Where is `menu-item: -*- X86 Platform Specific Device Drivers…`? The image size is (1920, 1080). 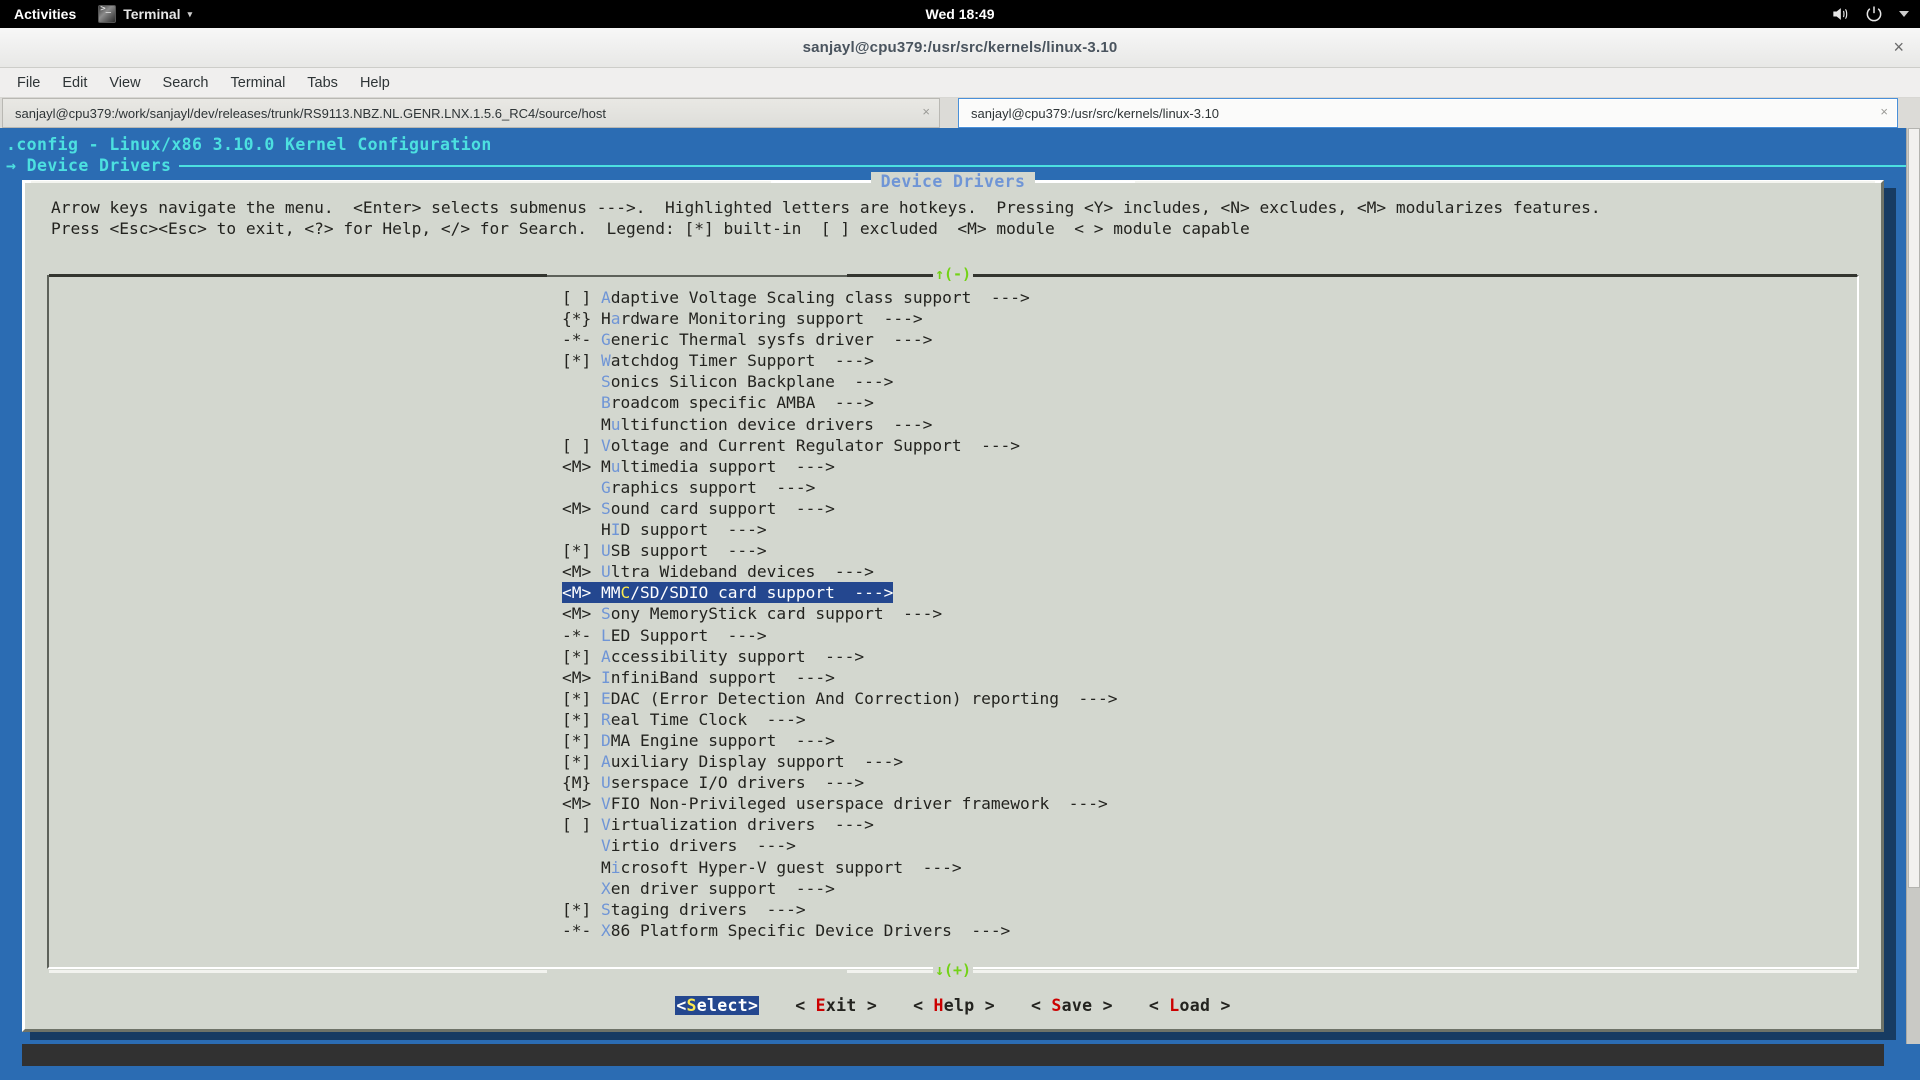
menu-item: -*- X86 Platform Specific Device Drivers… is located at coordinates (953, 930).